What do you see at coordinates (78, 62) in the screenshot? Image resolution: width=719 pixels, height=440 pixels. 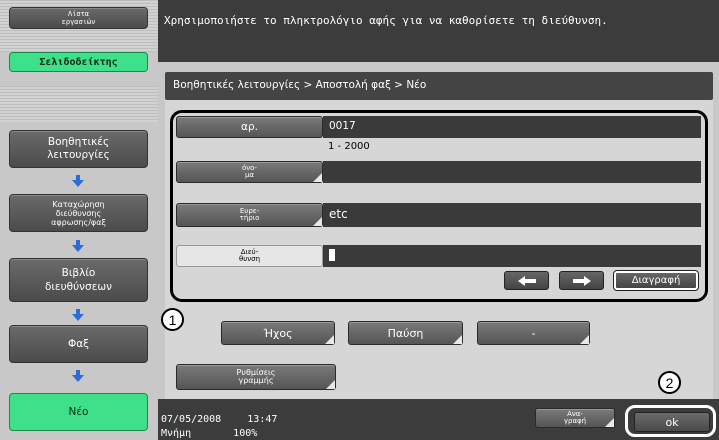 I see `bookmark-button: Σελιδοδείκτης` at bounding box center [78, 62].